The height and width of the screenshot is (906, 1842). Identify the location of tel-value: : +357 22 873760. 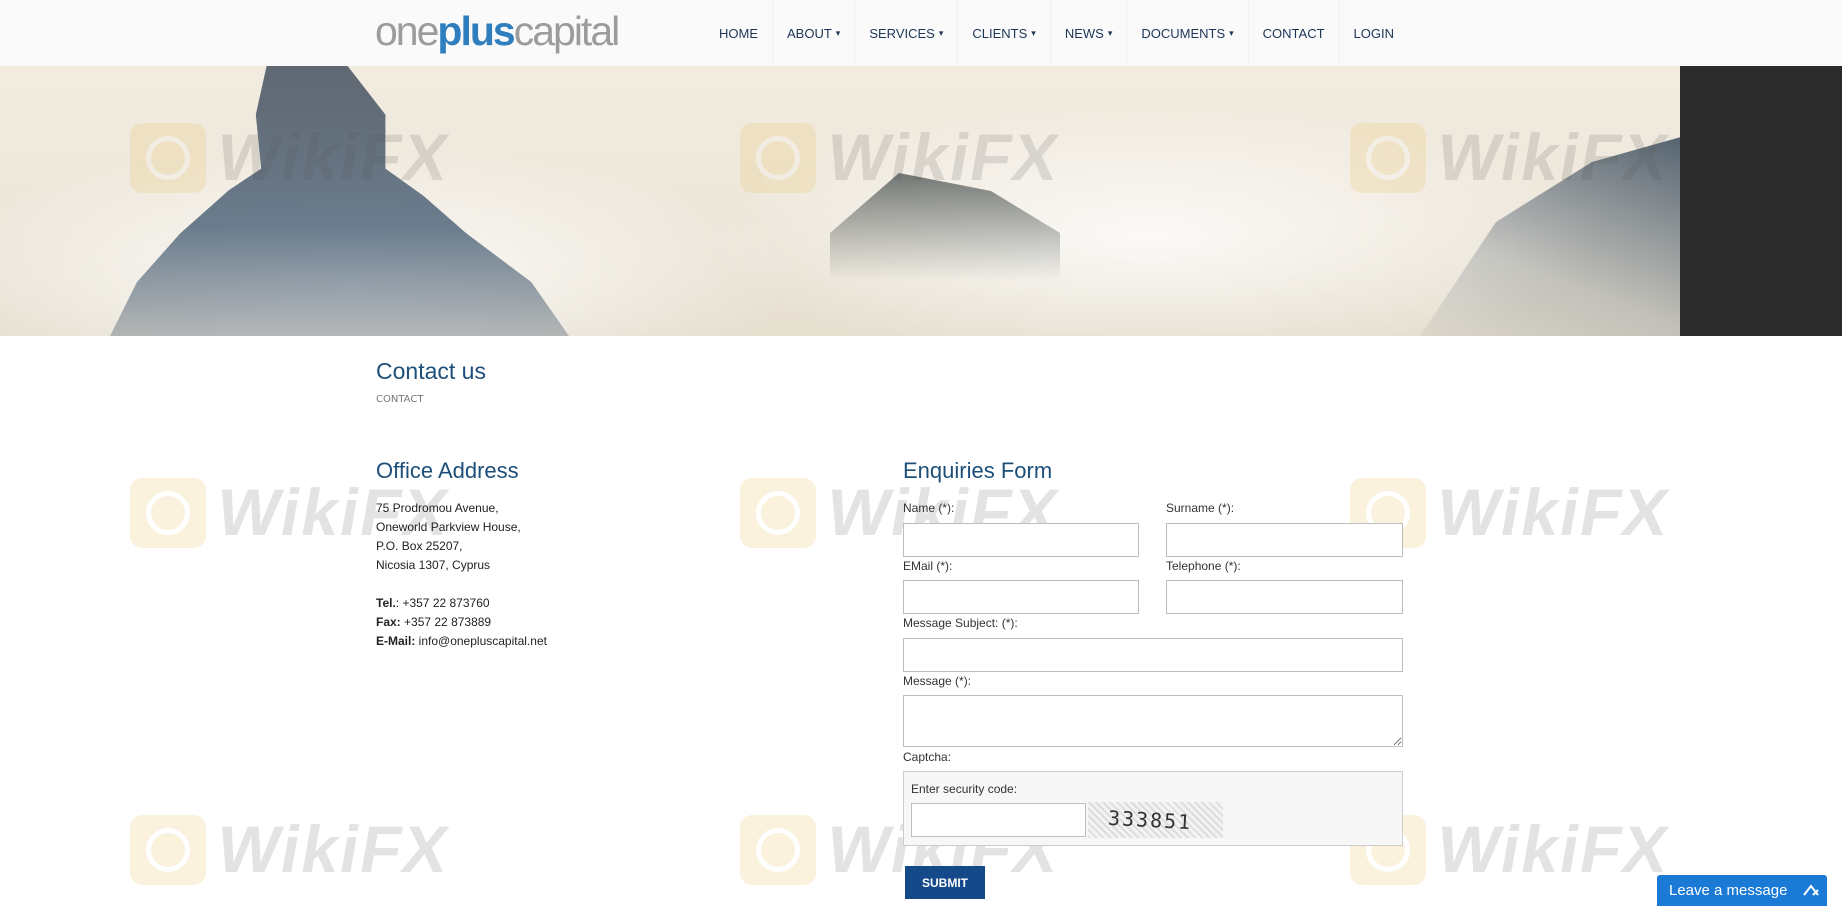
(442, 603).